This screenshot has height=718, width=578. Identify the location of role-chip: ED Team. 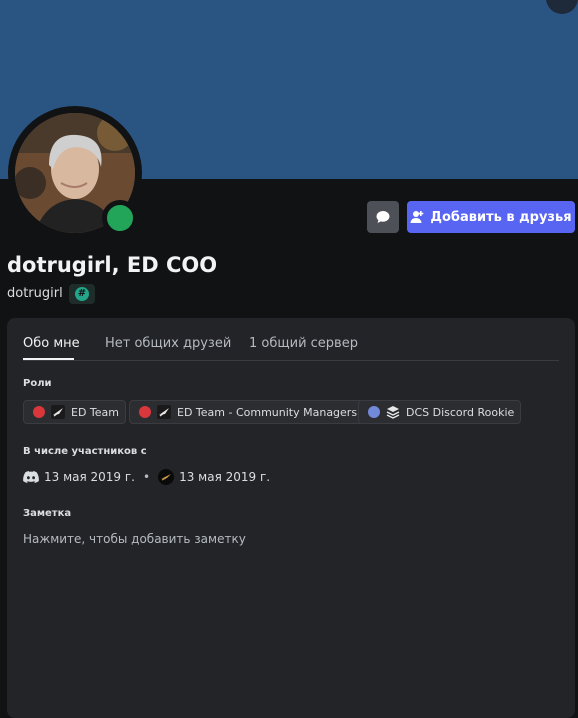
(74, 412).